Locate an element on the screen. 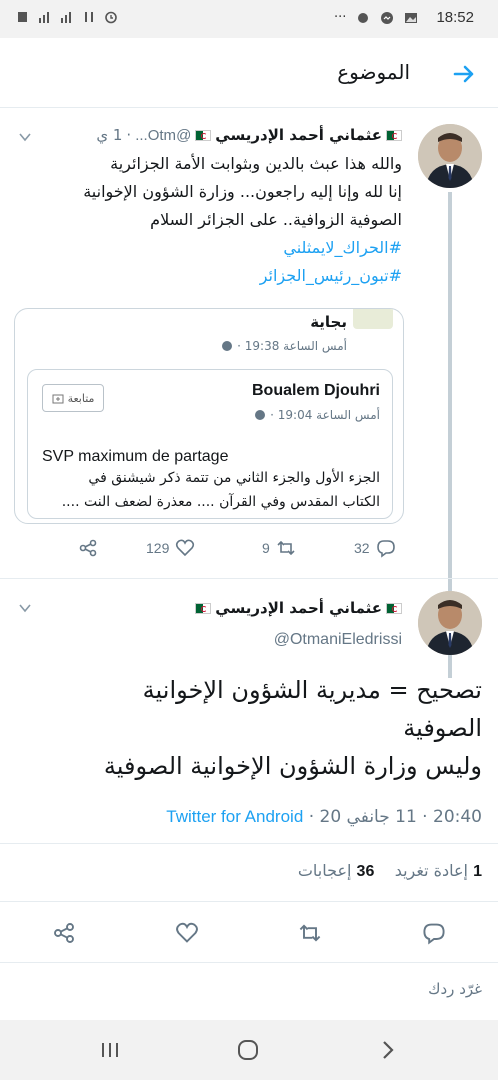 Image resolution: width=498 pixels, height=1080 pixels. status-icons-right: ··· 18:52 is located at coordinates (404, 17).